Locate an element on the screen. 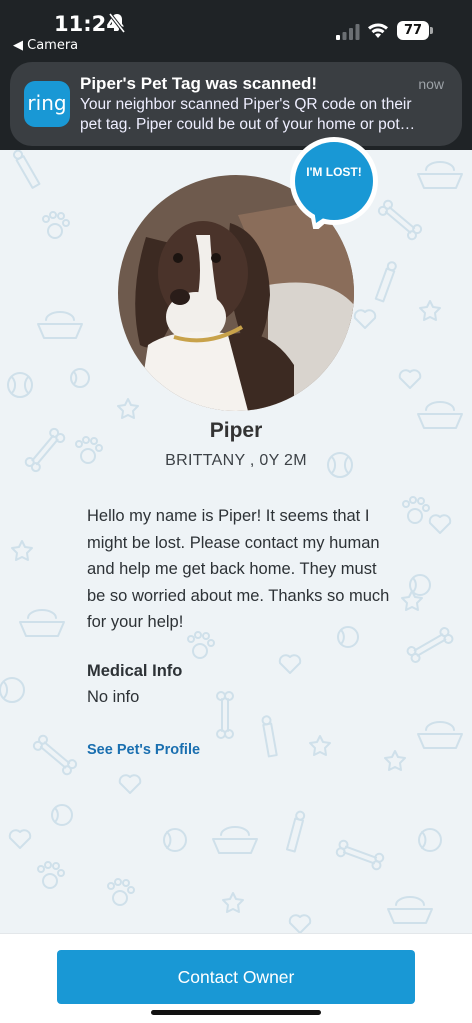  medical-info-heading: Medical Info is located at coordinates (135, 671).